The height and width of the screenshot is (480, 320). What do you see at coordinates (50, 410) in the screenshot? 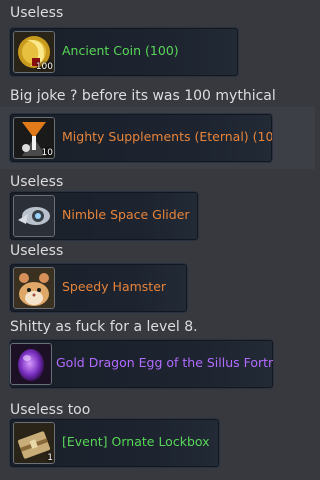
I see `message-text: Useless too` at bounding box center [50, 410].